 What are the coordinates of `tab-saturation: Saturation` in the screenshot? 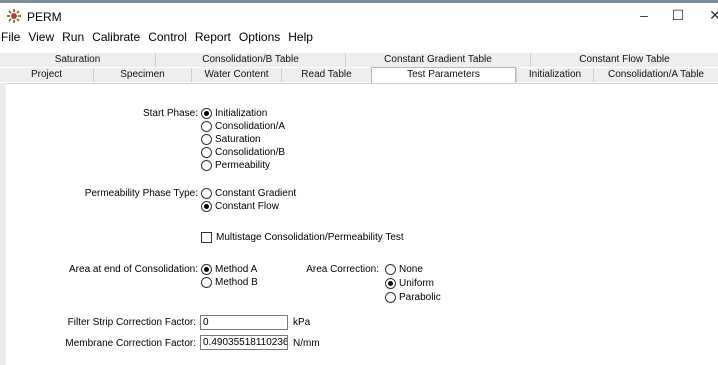 It's located at (77, 60).